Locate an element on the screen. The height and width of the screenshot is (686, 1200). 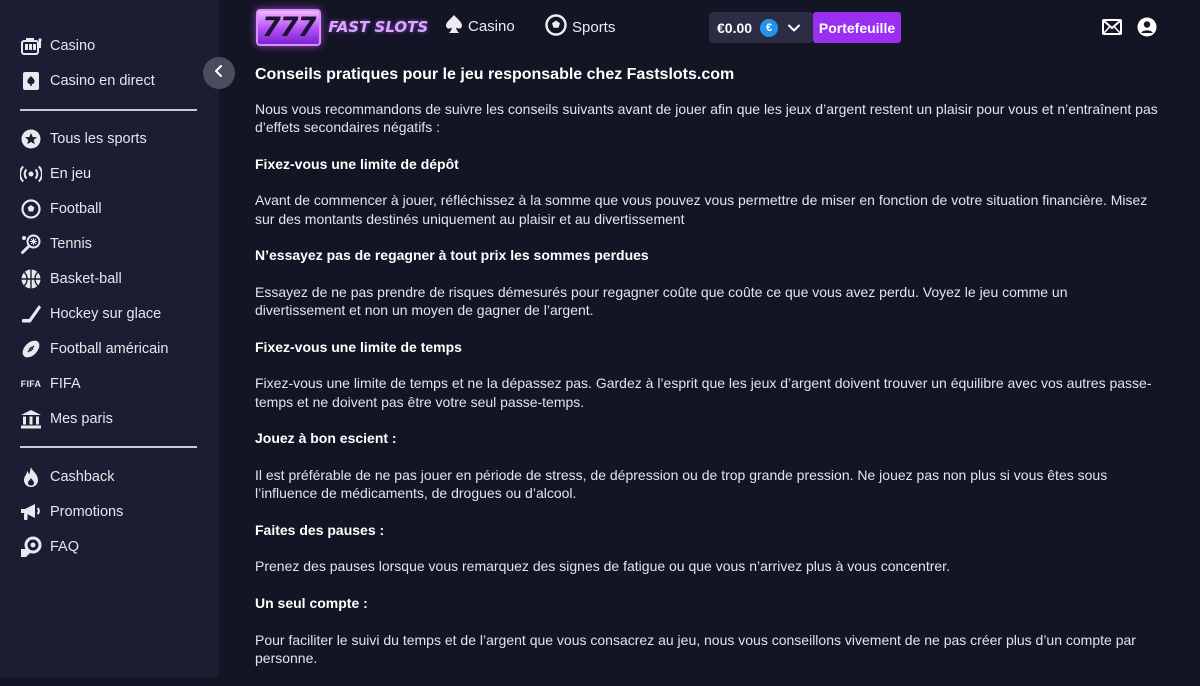
sidebar-item-tous-les-sports: Tous les sports is located at coordinates (109, 138).